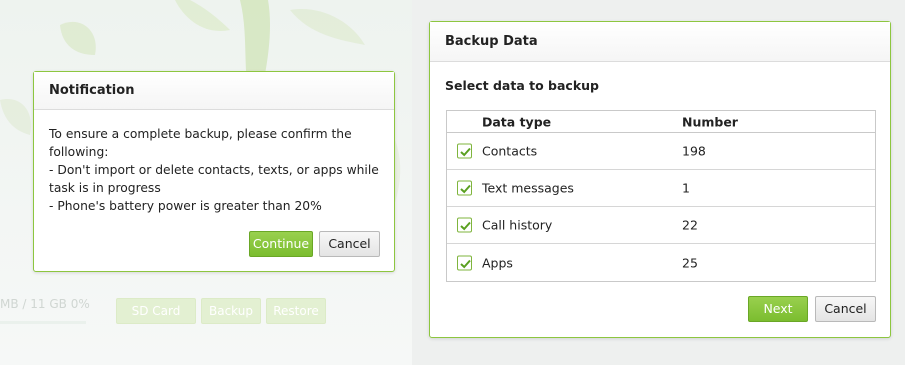 Image resolution: width=905 pixels, height=365 pixels. What do you see at coordinates (690, 262) in the screenshot?
I see `row-number: 25` at bounding box center [690, 262].